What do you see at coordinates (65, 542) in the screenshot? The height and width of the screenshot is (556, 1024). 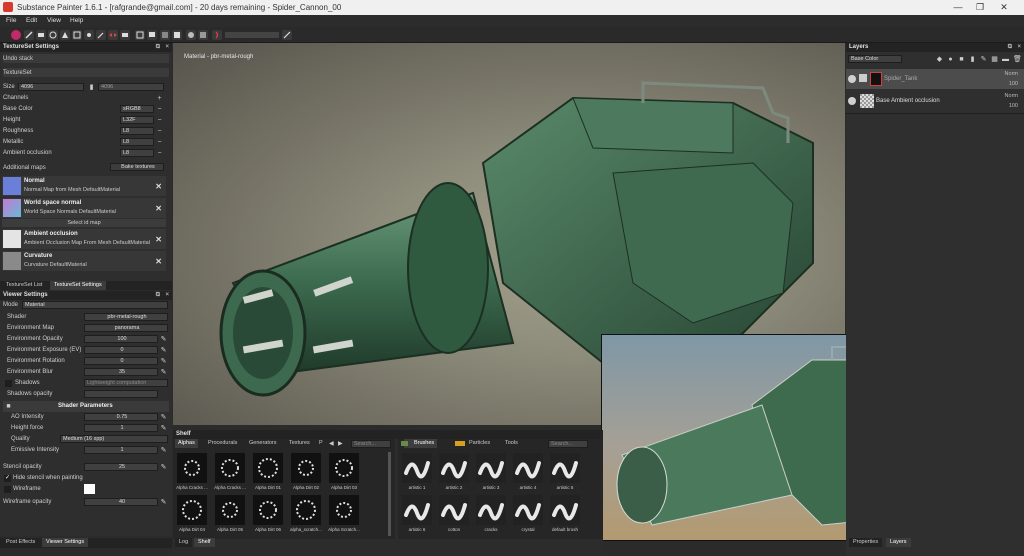 I see `tab-viewer-settings: Viewer Settings` at bounding box center [65, 542].